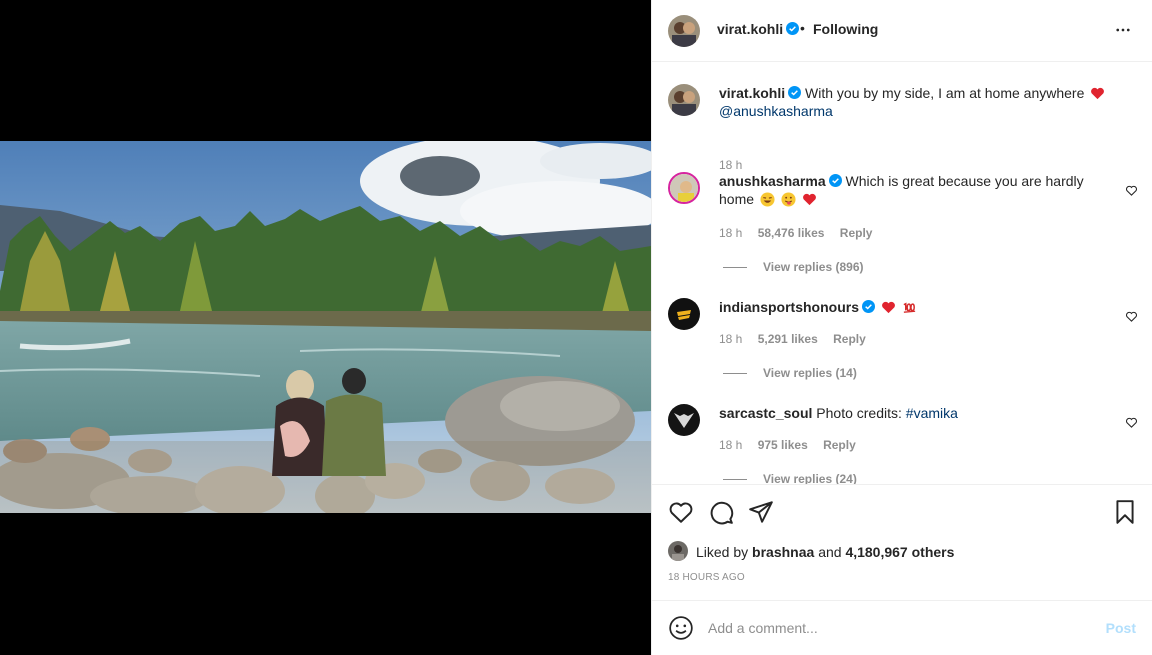 This screenshot has width=1152, height=655. What do you see at coordinates (783, 445) in the screenshot?
I see `comment-likes: 975 likes` at bounding box center [783, 445].